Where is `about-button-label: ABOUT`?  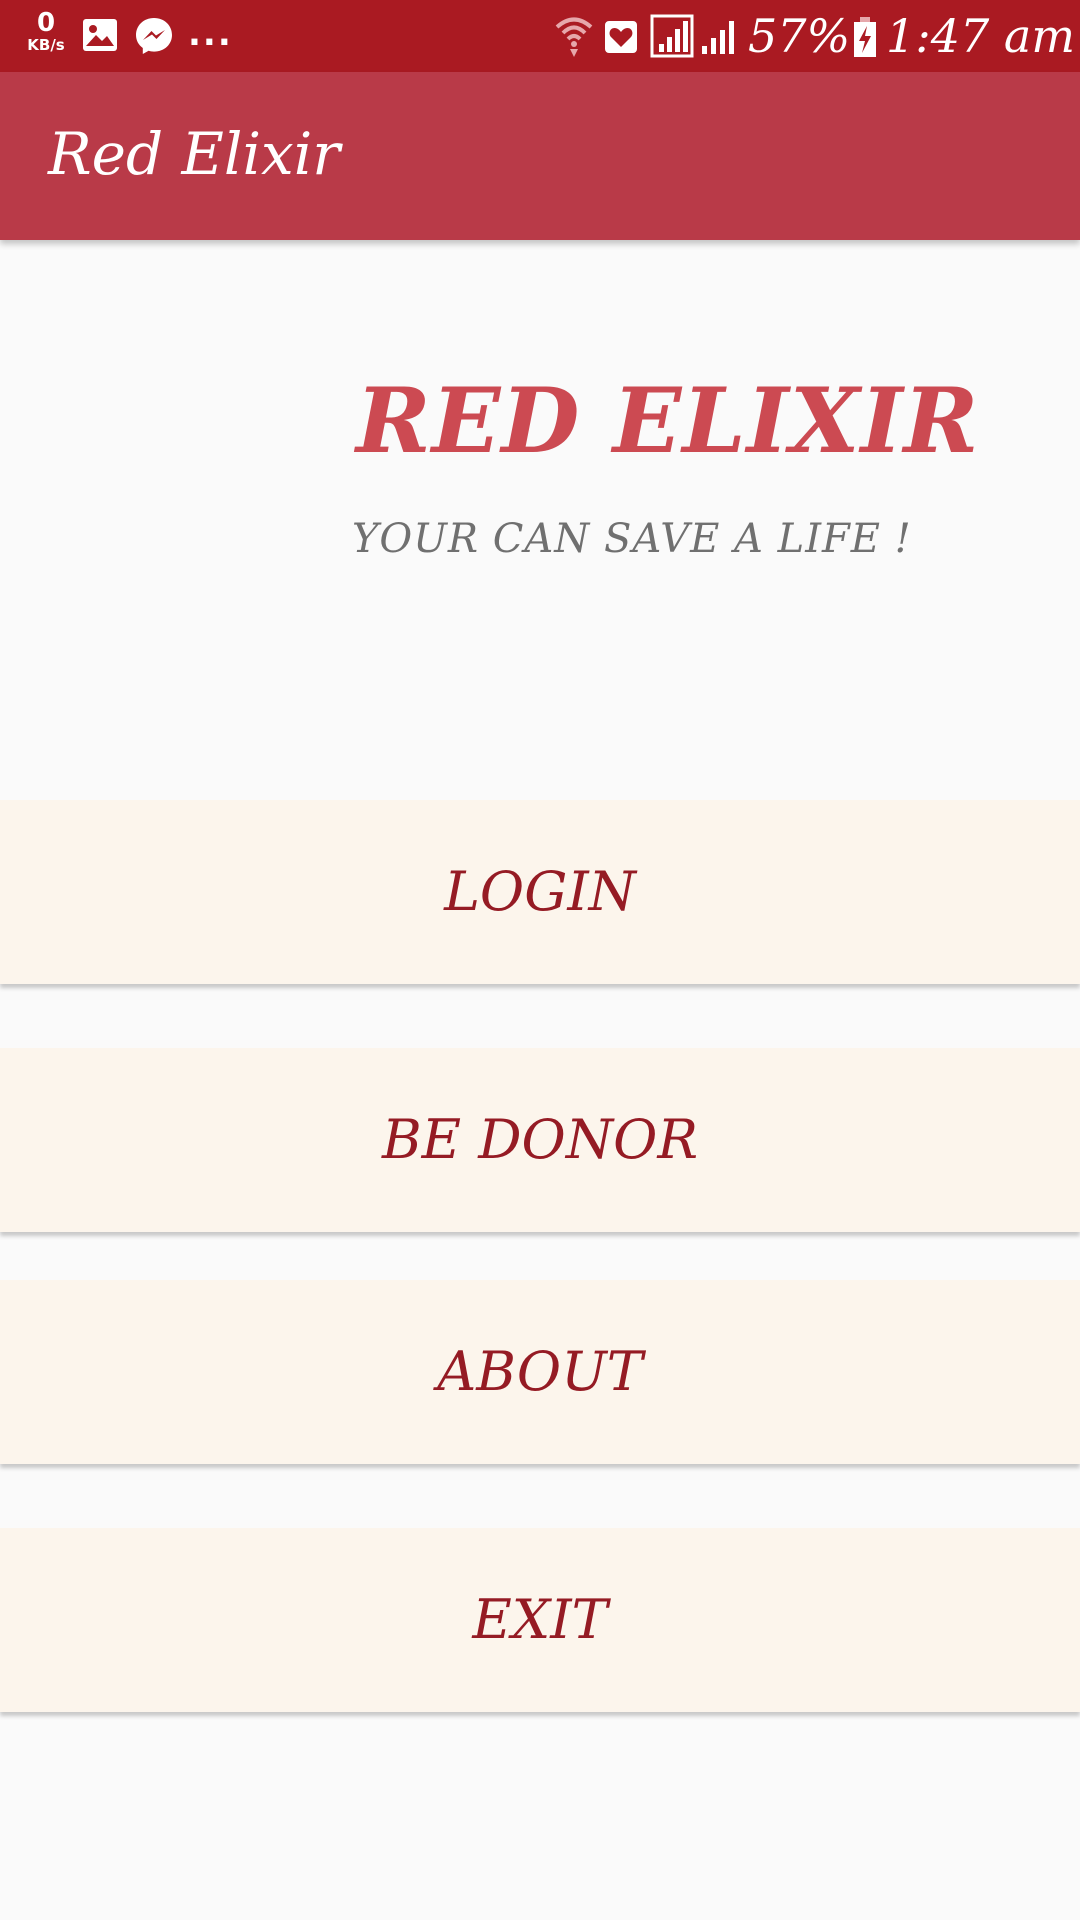
about-button-label: ABOUT is located at coordinates (540, 1371).